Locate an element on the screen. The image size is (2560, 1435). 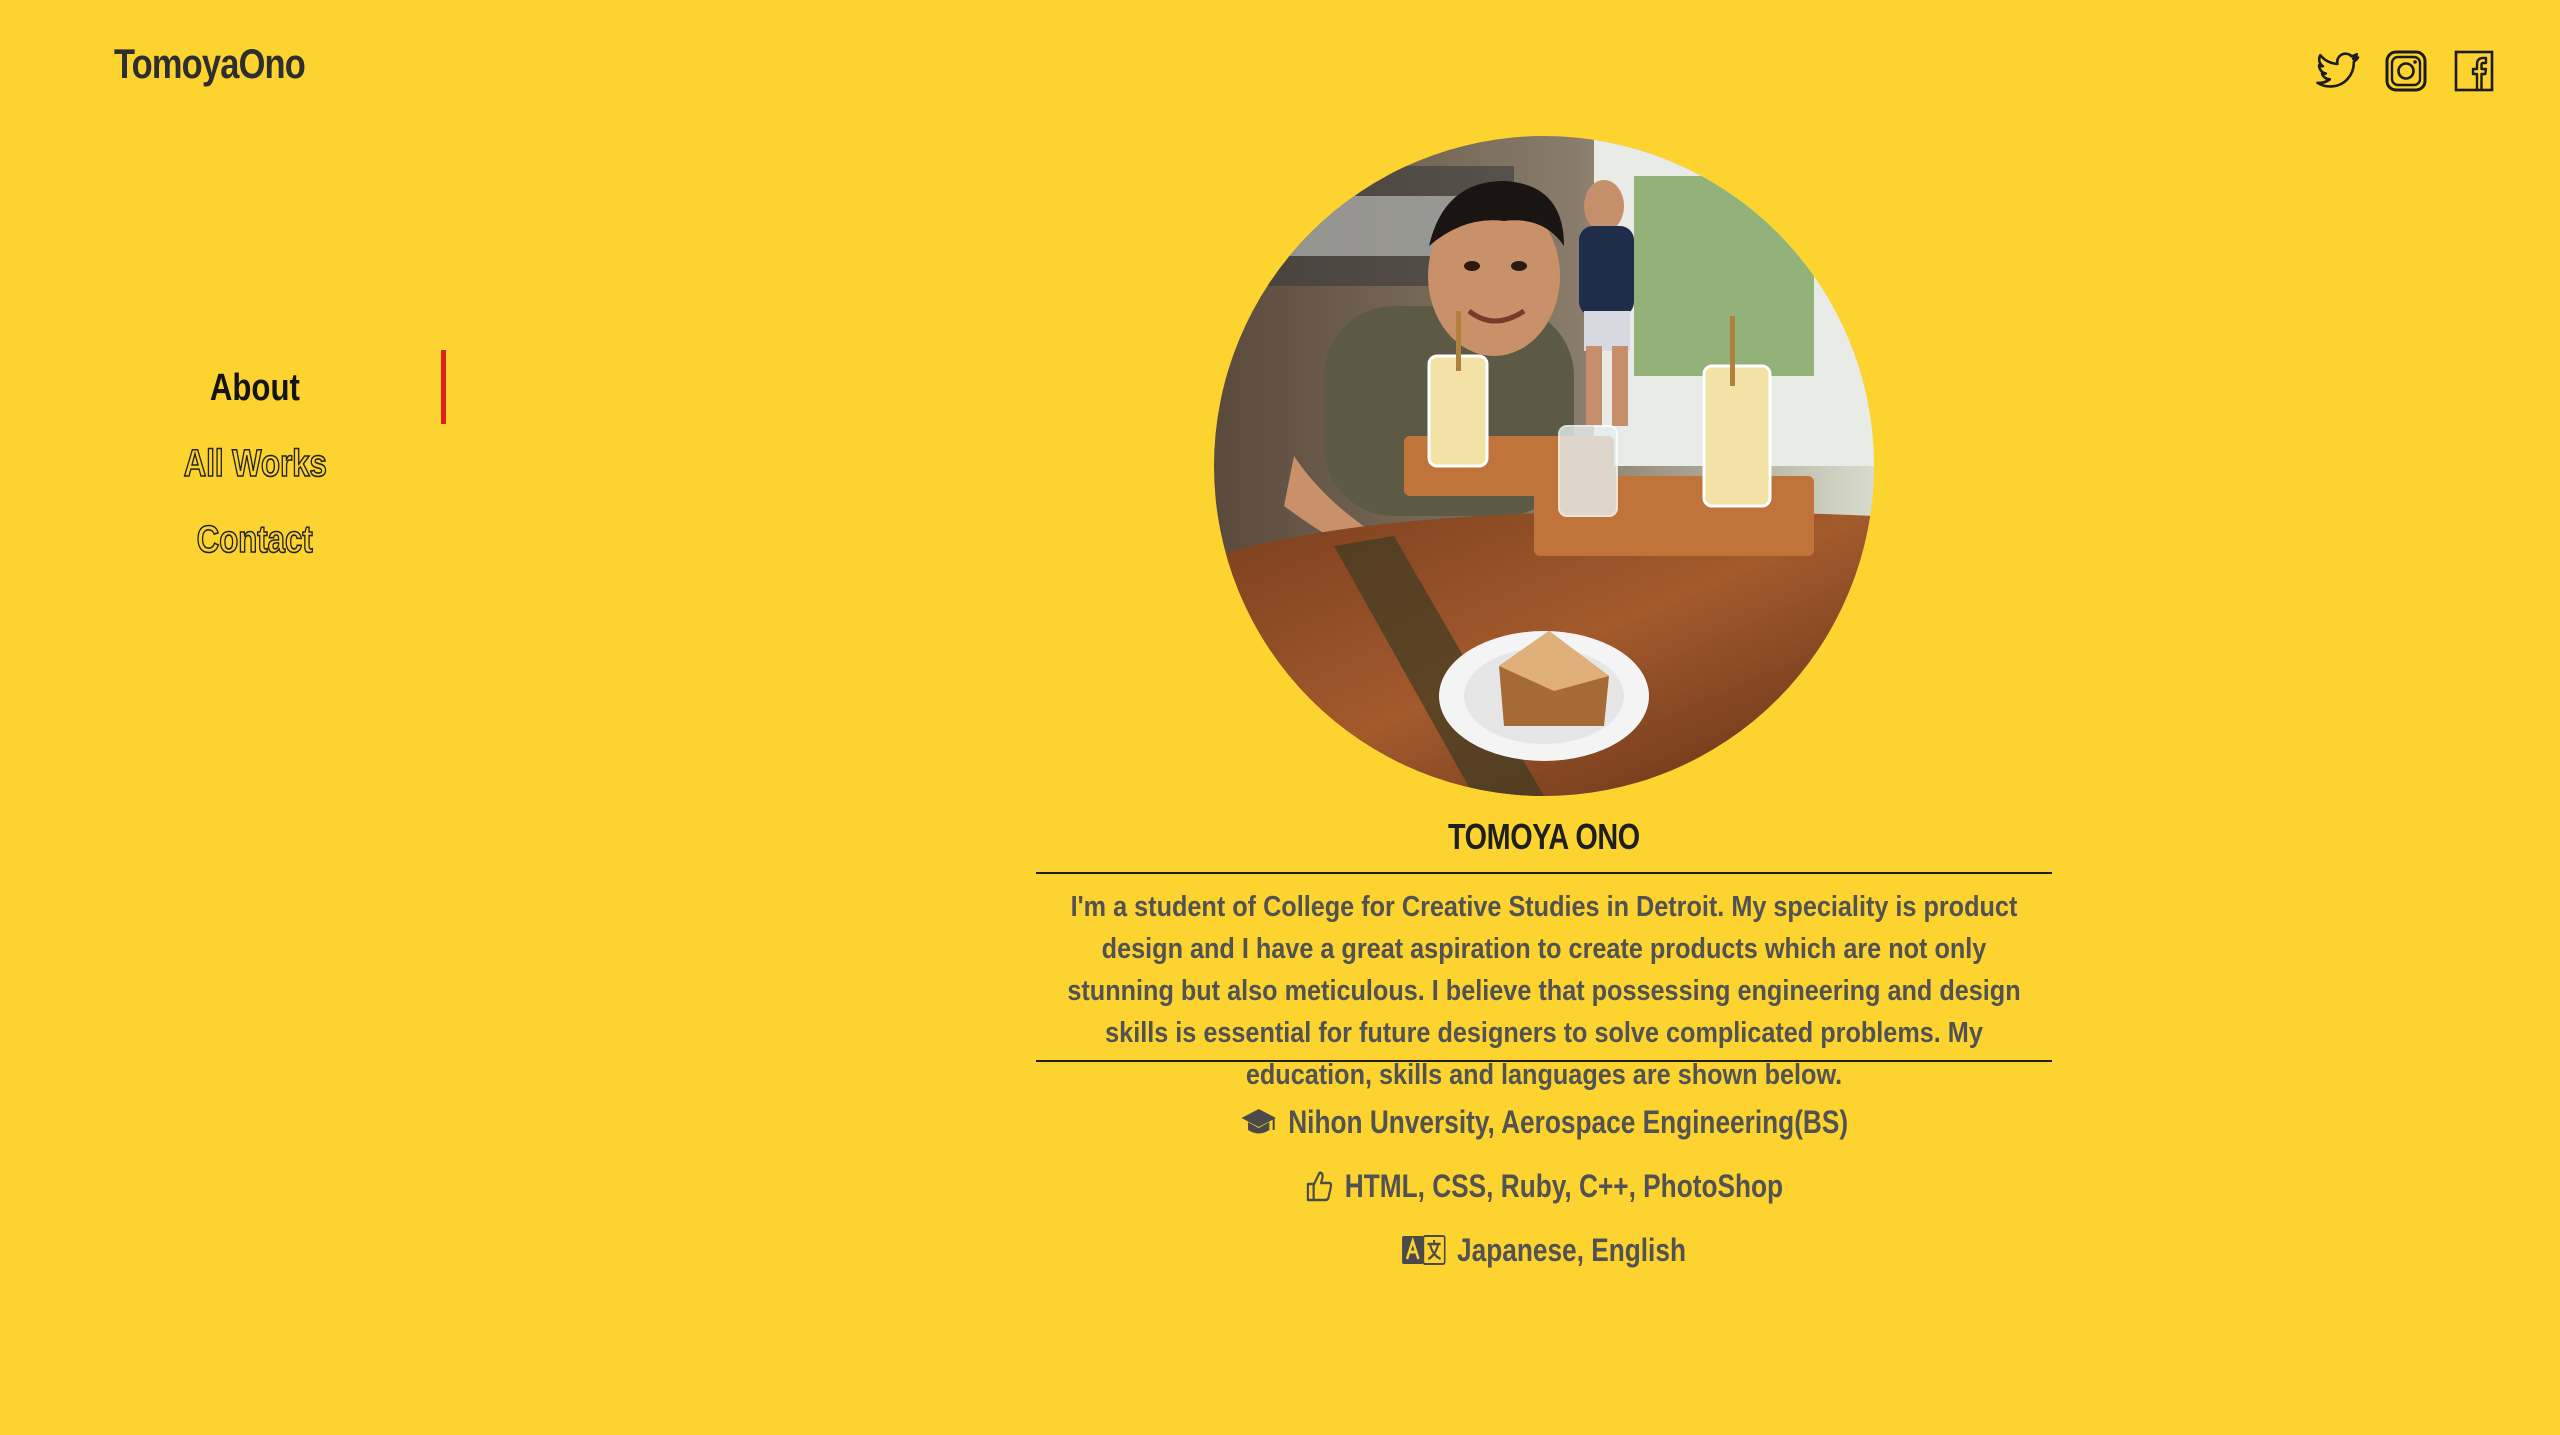
profile-name: TOMOYA ONO is located at coordinates (1544, 837).